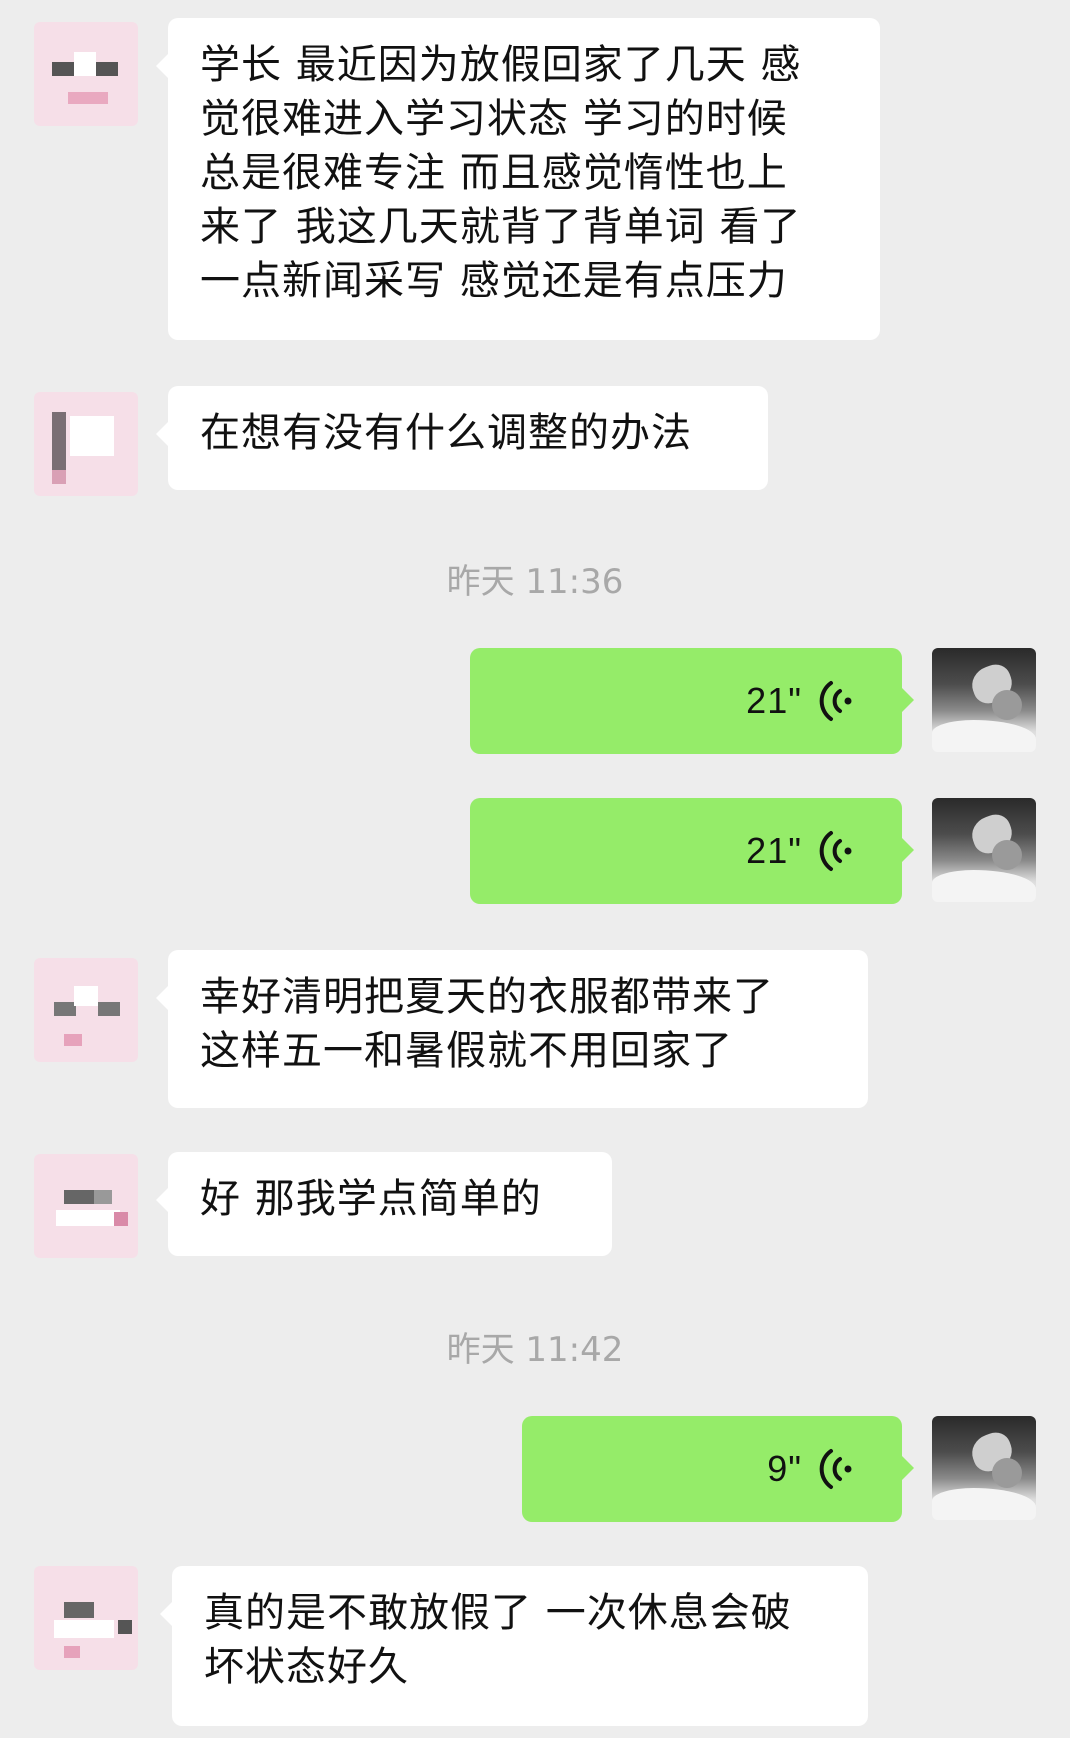 The image size is (1070, 1738). Describe the element at coordinates (487, 997) in the screenshot. I see `message-text: 幸好清明把夏天的衣服都带来了` at that location.